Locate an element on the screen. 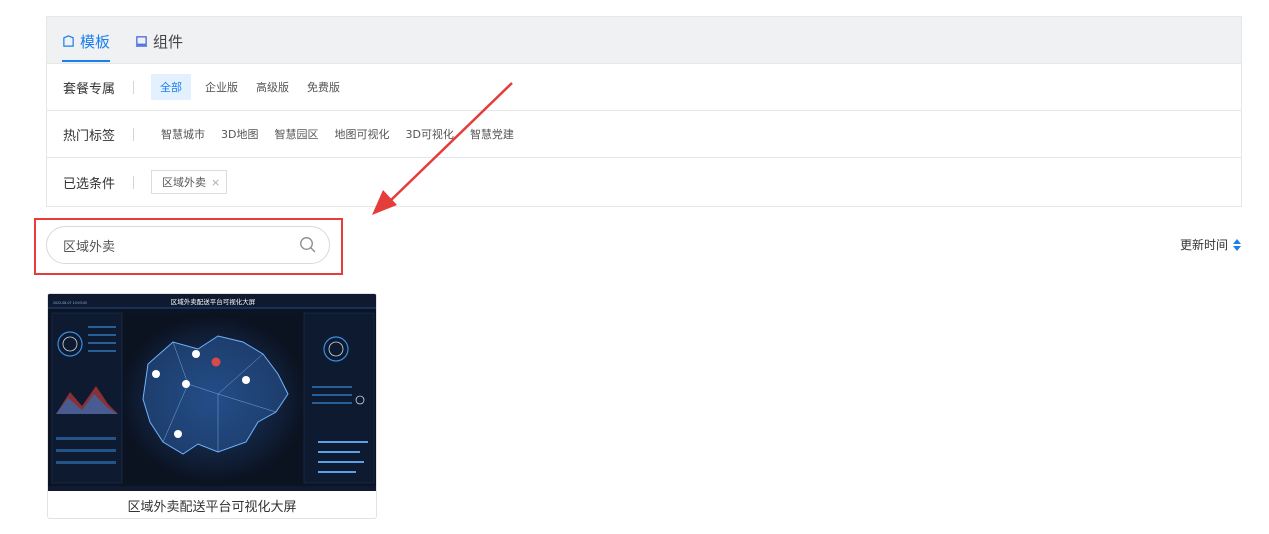 The height and width of the screenshot is (534, 1269). hot-tag-map-visualization: 地图可视化 is located at coordinates (361, 134).